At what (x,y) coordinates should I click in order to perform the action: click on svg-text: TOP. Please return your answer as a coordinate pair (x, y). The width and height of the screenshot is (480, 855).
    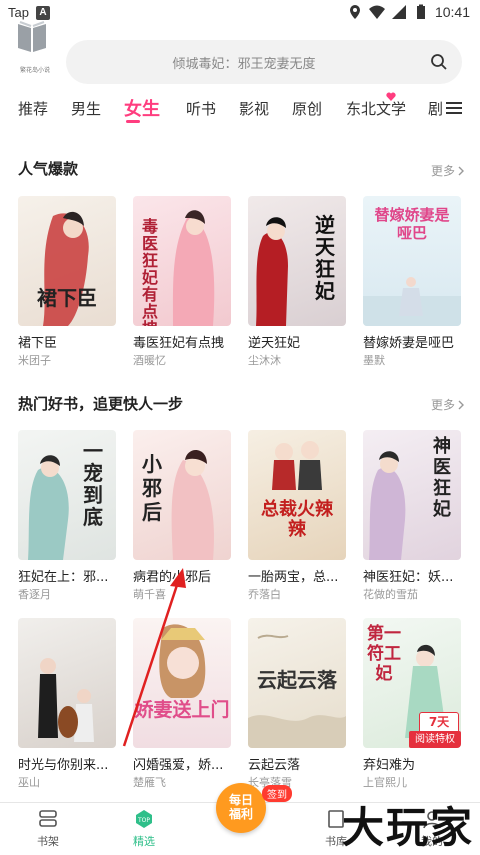
    Looking at the image, I should click on (143, 820).